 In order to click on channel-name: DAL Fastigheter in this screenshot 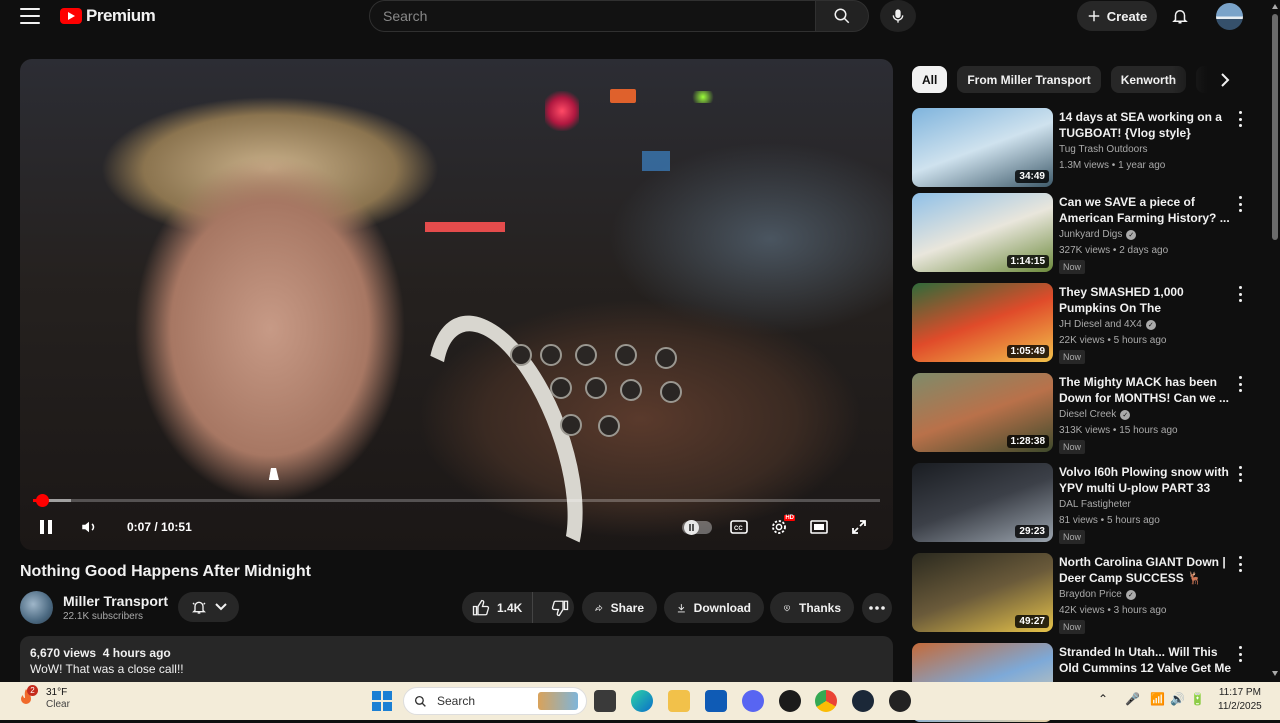, I will do `click(1095, 504)`.